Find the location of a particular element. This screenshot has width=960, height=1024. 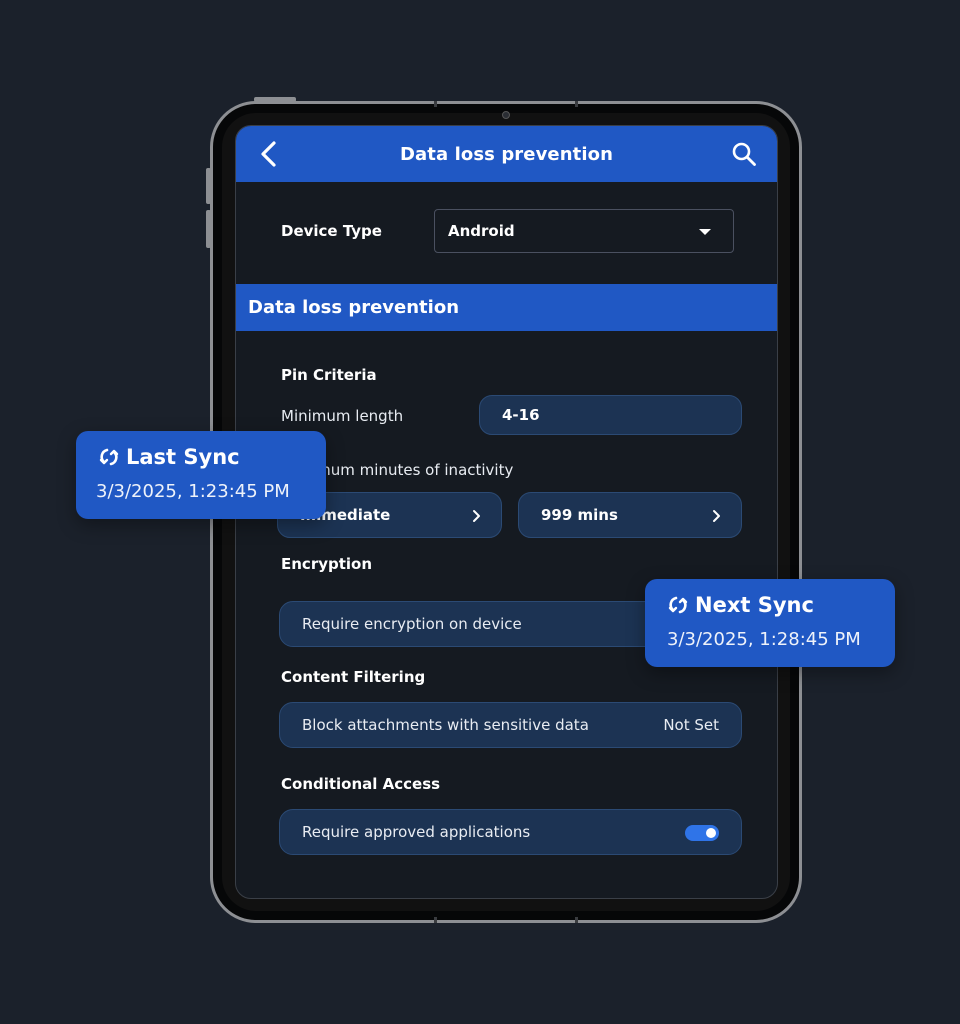

next-sync-title: Next Sync is located at coordinates (754, 605).